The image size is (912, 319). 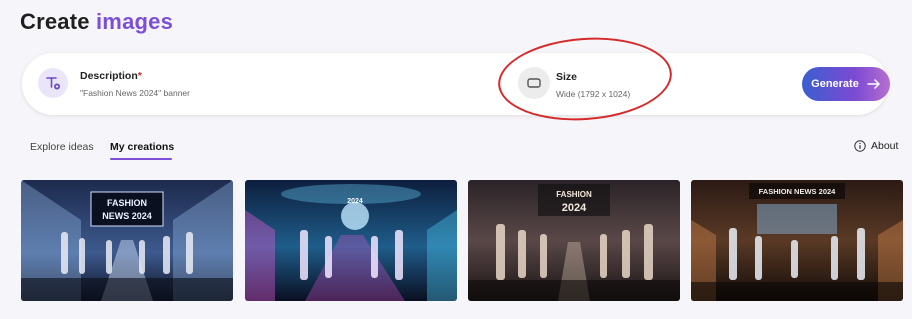 What do you see at coordinates (835, 84) in the screenshot?
I see `generate-label: Generate` at bounding box center [835, 84].